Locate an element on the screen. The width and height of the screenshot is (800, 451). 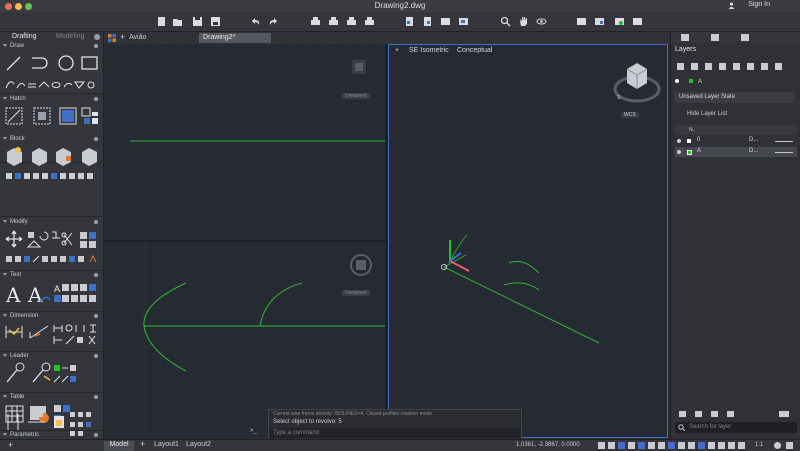
sign-in-button: Sign In is located at coordinates (759, 4).